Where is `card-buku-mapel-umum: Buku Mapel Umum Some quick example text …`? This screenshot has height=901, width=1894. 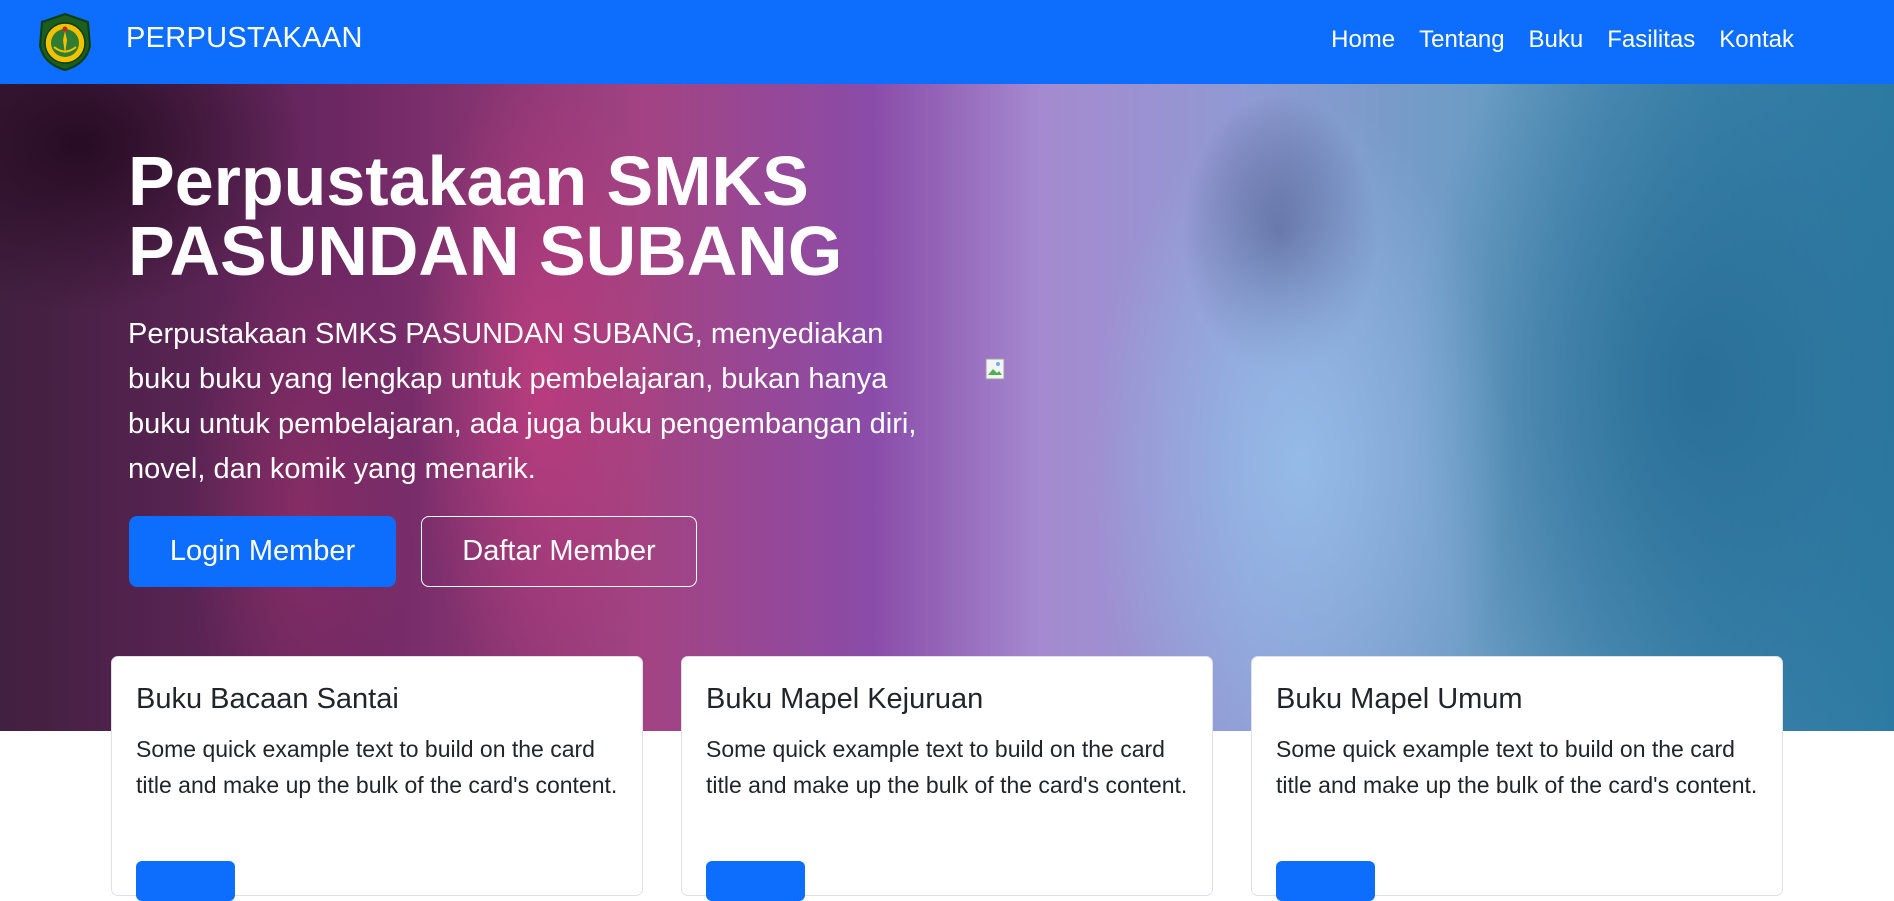
card-buku-mapel-umum: Buku Mapel Umum Some quick example text … is located at coordinates (1517, 778).